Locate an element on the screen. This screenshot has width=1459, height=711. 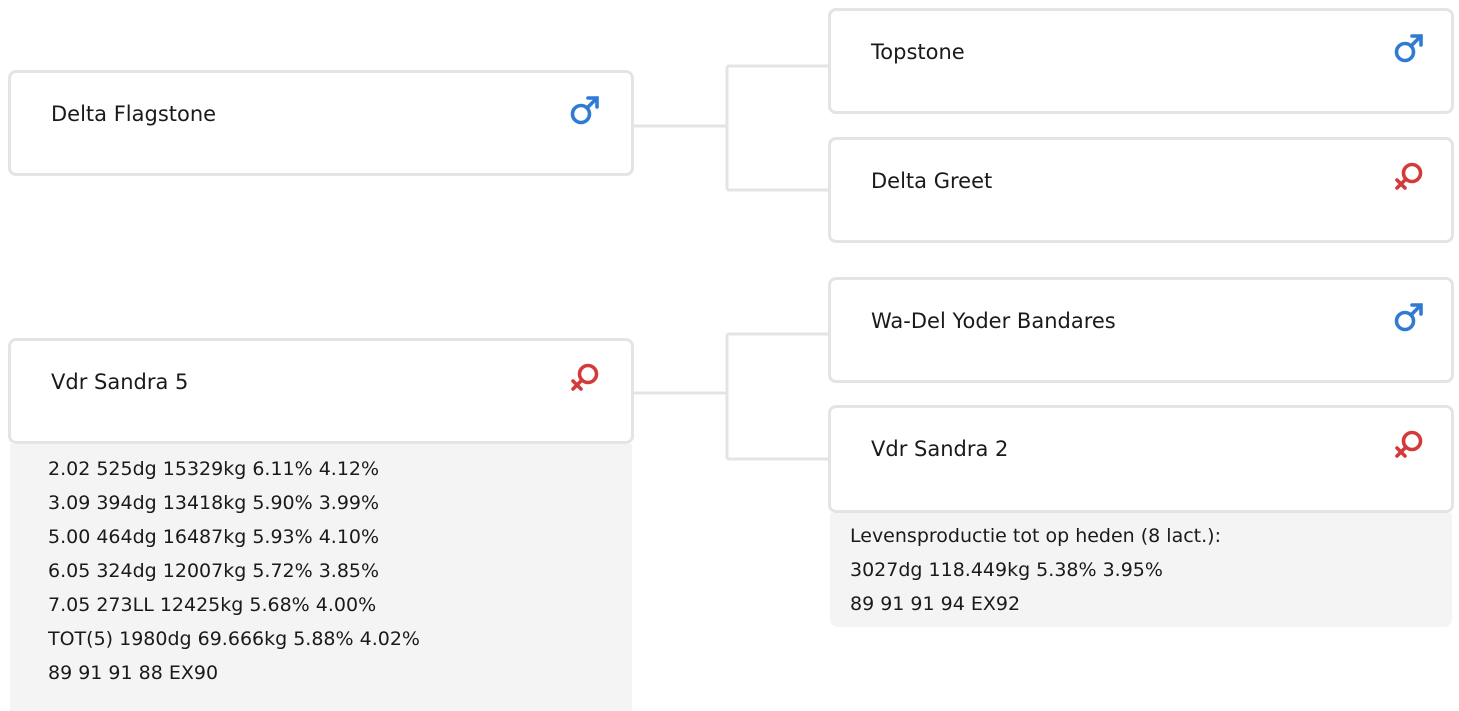
card-sire-dam: Delta Greet is located at coordinates (1141, 190).